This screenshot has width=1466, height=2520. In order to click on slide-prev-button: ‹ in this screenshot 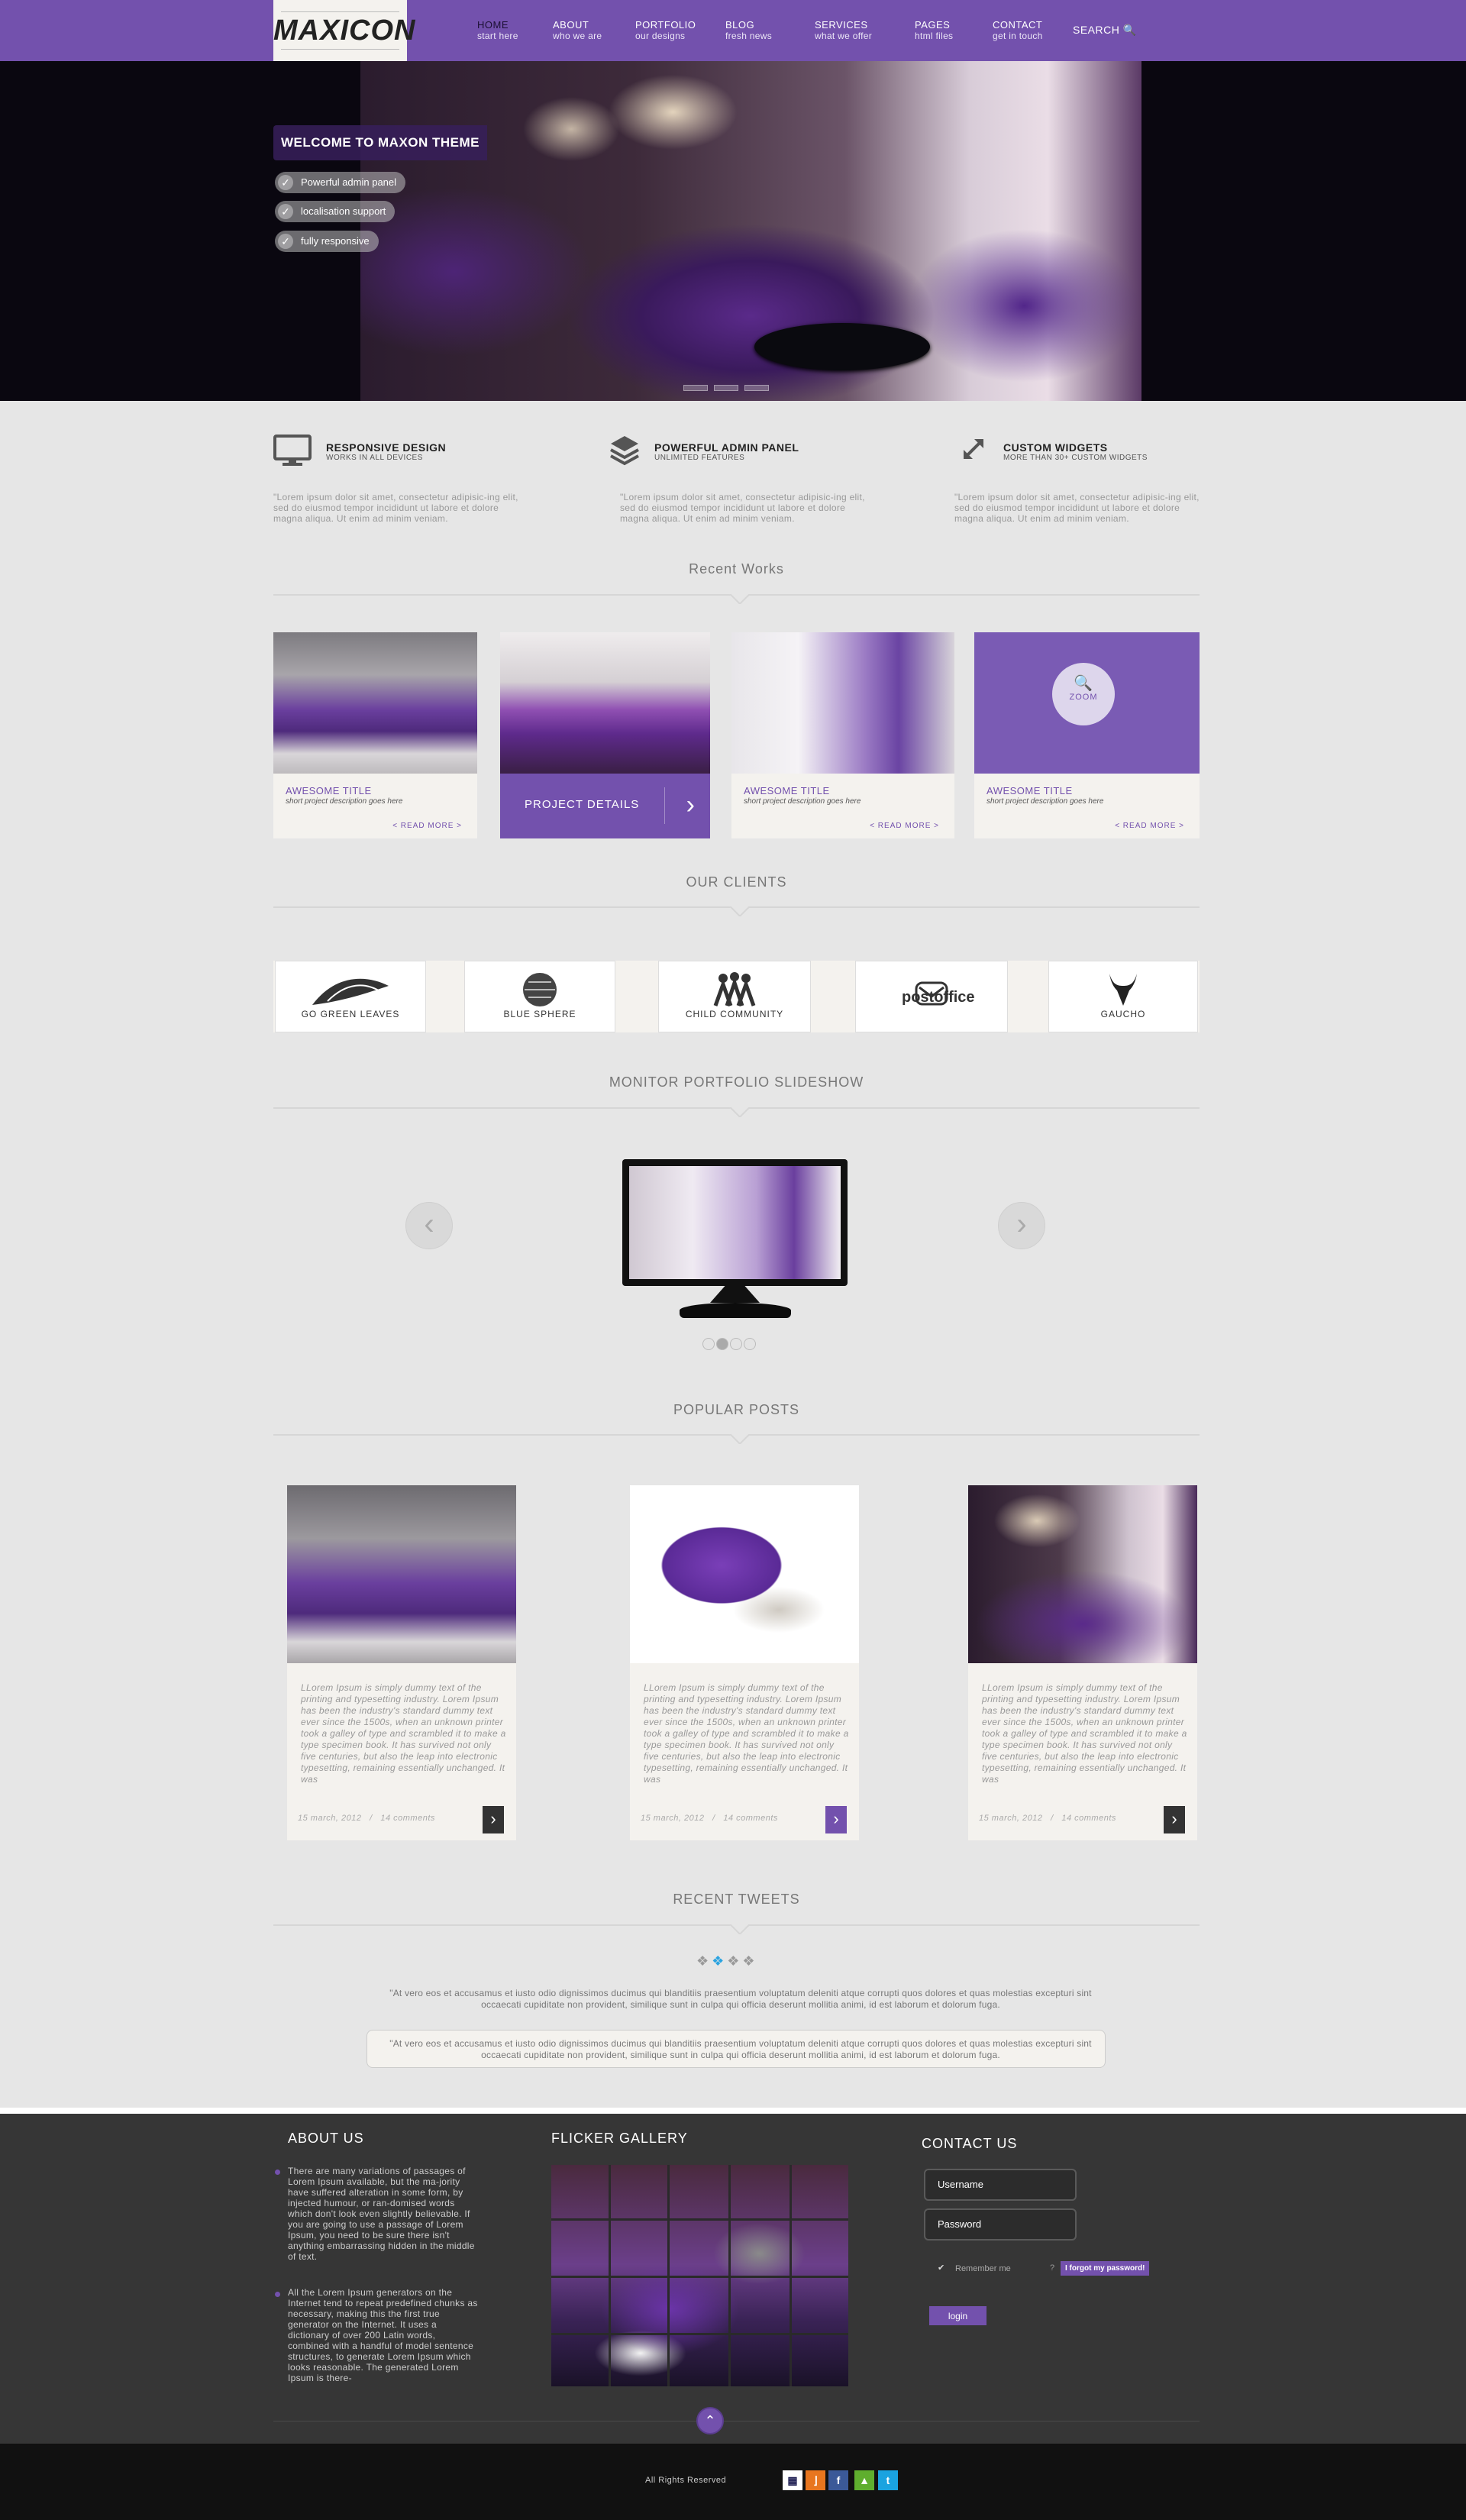, I will do `click(429, 1226)`.